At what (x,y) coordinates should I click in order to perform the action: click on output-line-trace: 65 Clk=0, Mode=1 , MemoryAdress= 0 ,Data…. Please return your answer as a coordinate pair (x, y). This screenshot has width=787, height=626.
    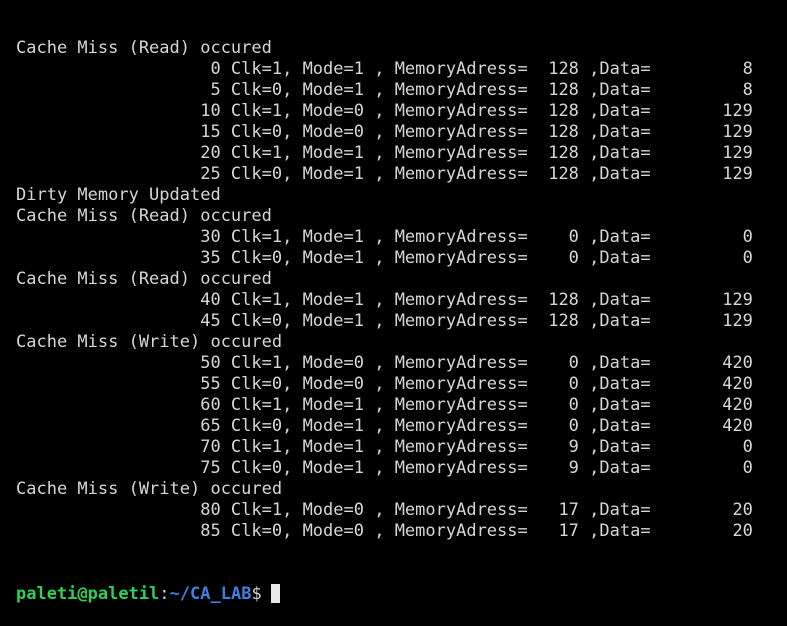
    Looking at the image, I should click on (384, 426).